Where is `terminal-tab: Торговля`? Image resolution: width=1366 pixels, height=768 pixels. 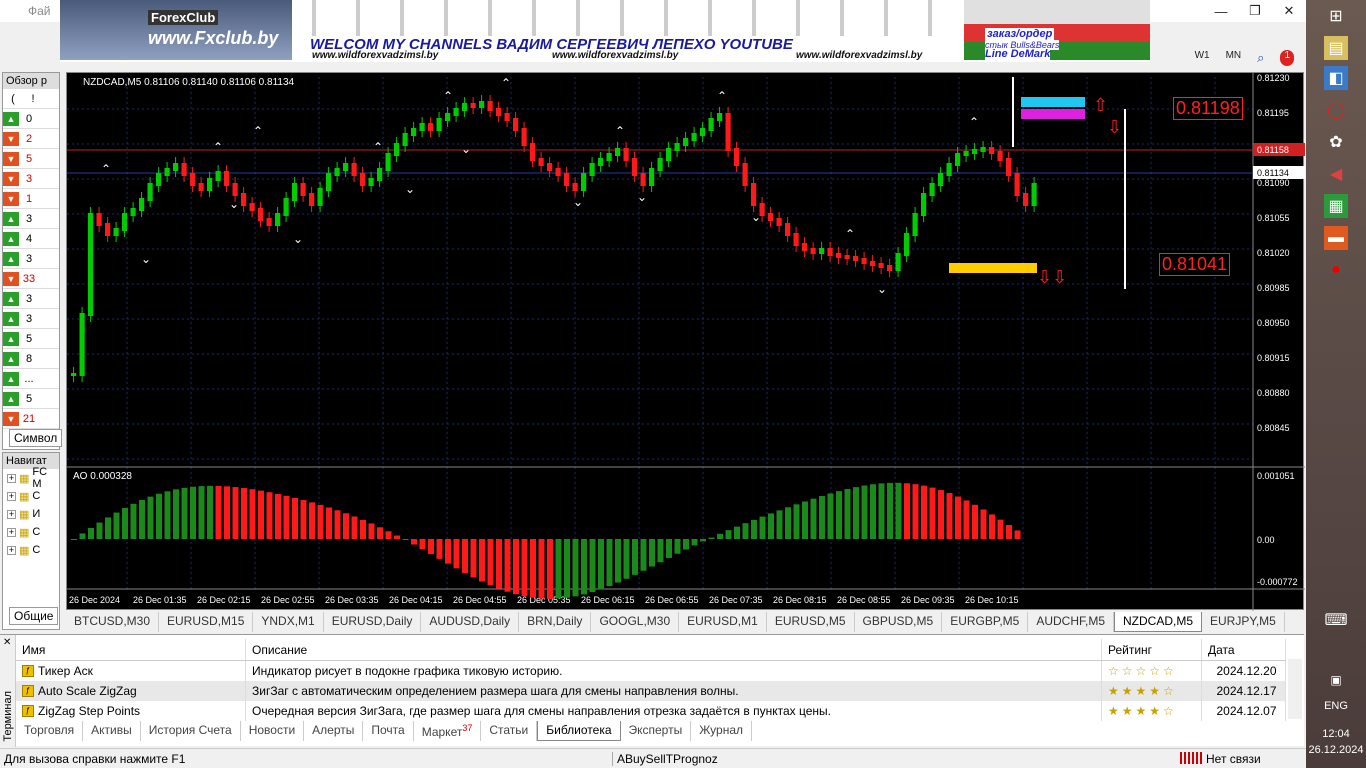
terminal-tab: Торговля is located at coordinates (50, 731).